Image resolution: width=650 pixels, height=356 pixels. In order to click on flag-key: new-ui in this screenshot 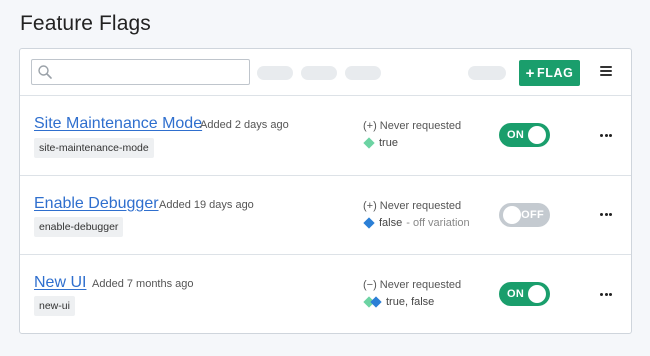, I will do `click(54, 306)`.